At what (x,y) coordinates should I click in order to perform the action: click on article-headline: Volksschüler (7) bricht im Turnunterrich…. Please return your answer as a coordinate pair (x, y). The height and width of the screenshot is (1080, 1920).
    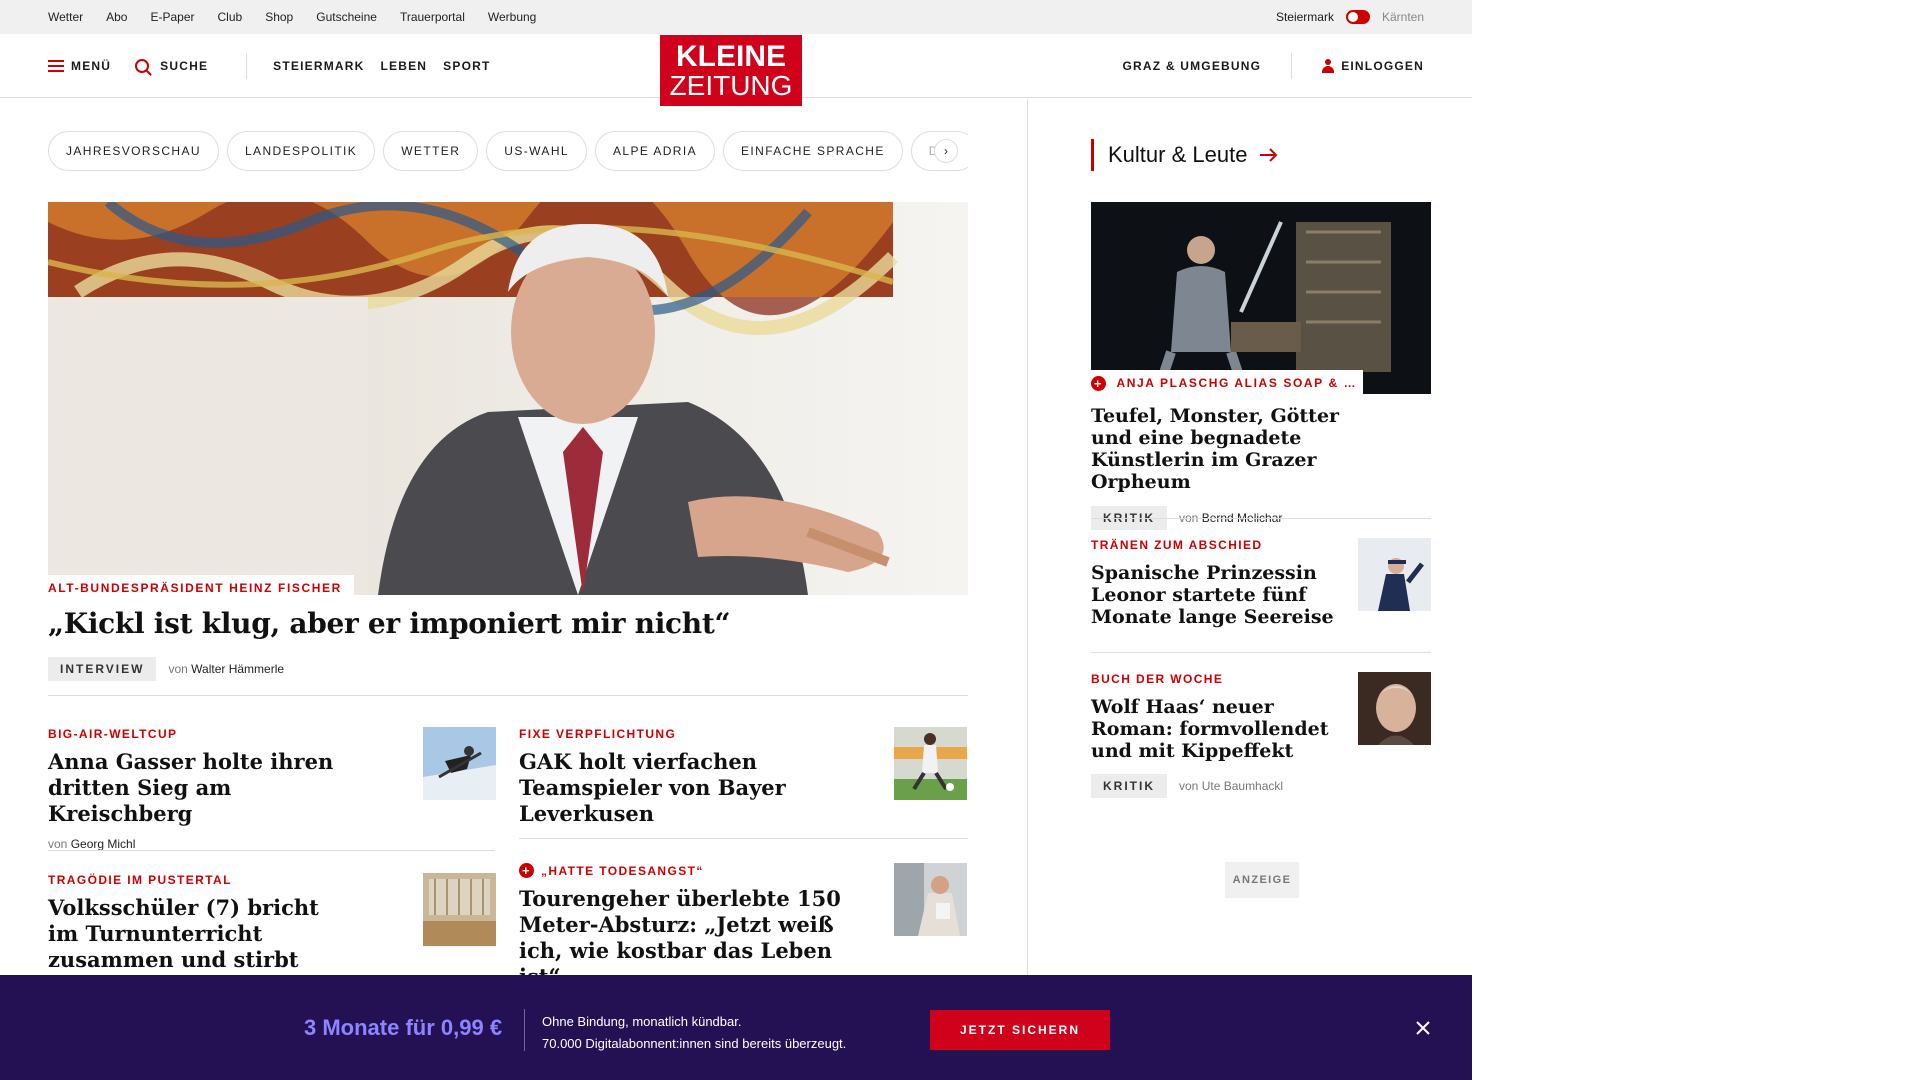
    Looking at the image, I should click on (198, 934).